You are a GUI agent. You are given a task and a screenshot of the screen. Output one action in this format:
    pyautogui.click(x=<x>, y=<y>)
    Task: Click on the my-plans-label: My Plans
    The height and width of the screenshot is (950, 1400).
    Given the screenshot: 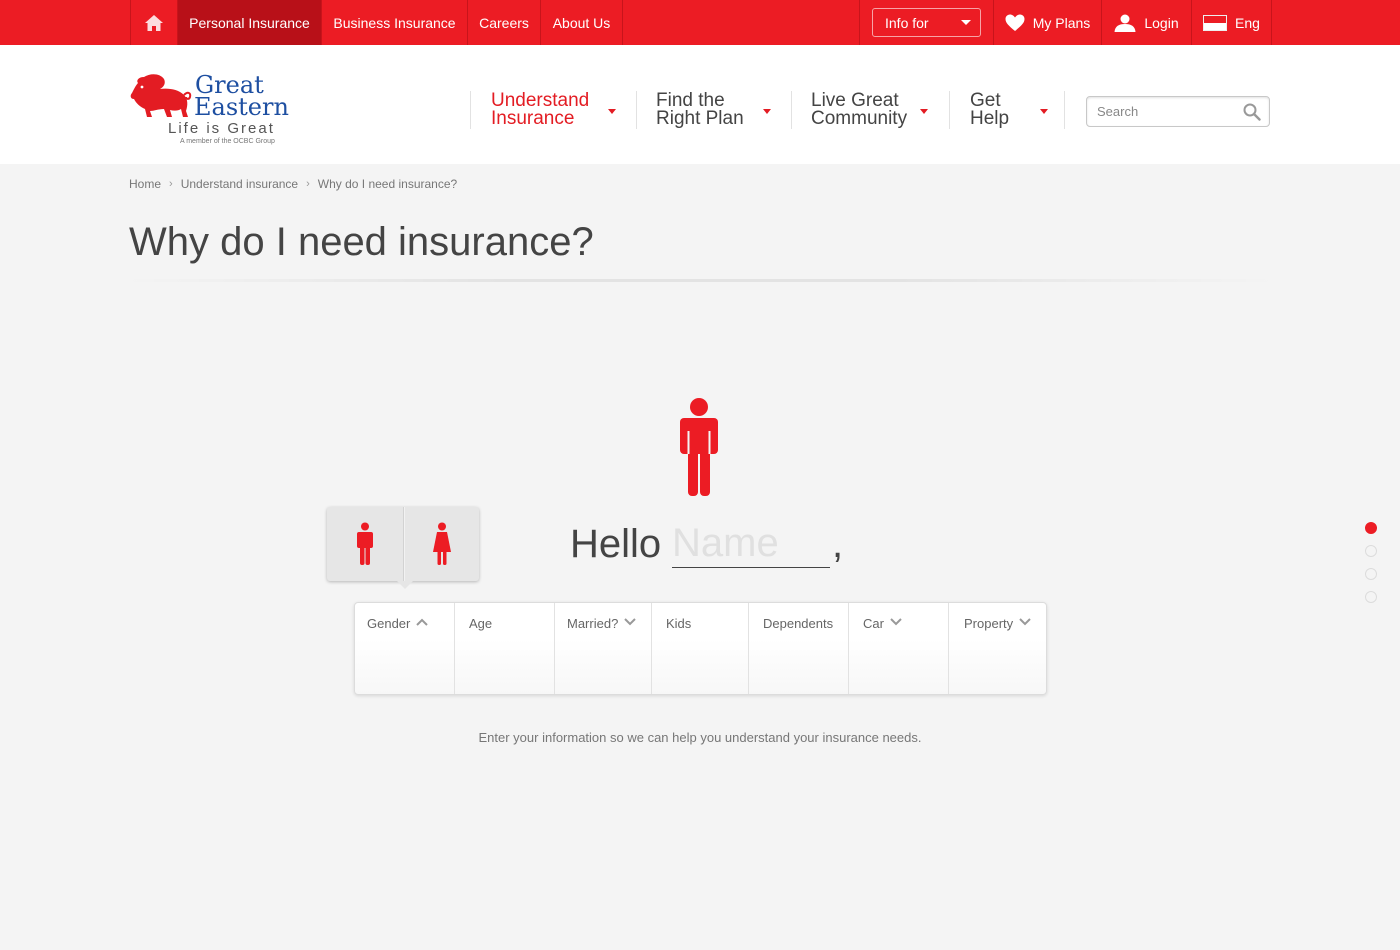 What is the action you would take?
    pyautogui.click(x=1061, y=22)
    